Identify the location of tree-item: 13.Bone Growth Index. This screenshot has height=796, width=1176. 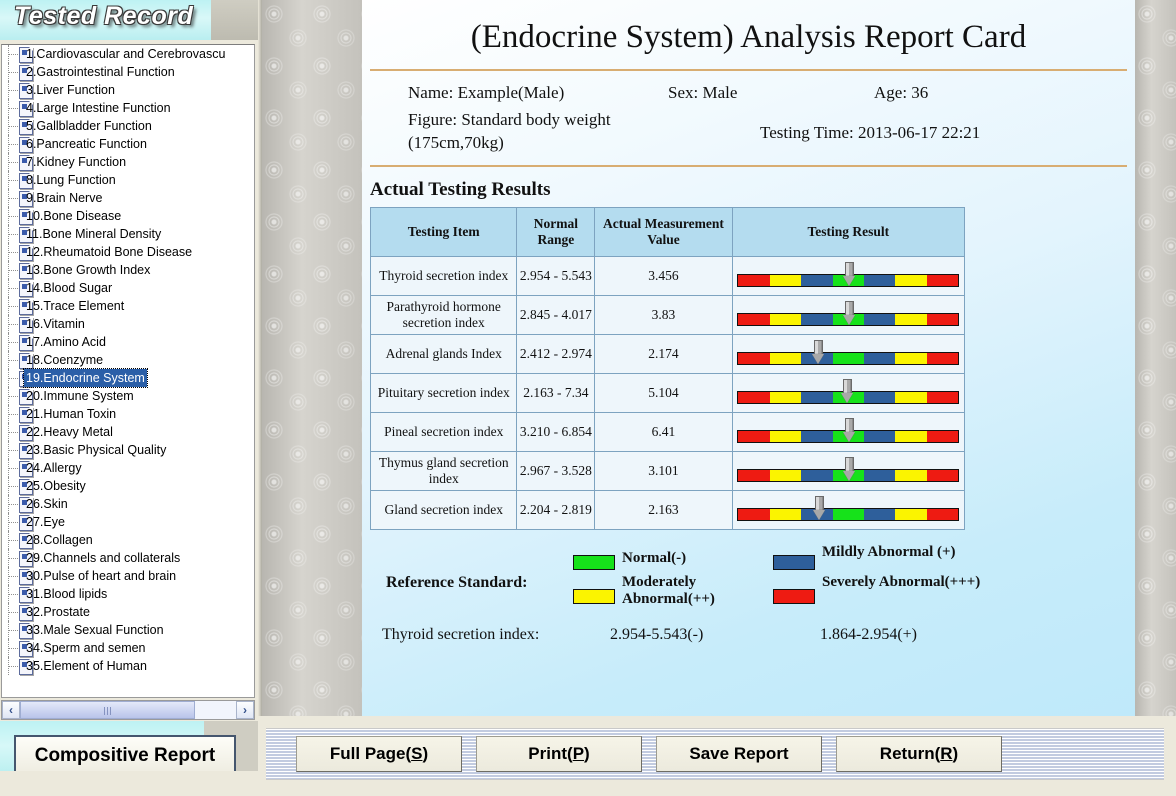
(128, 270).